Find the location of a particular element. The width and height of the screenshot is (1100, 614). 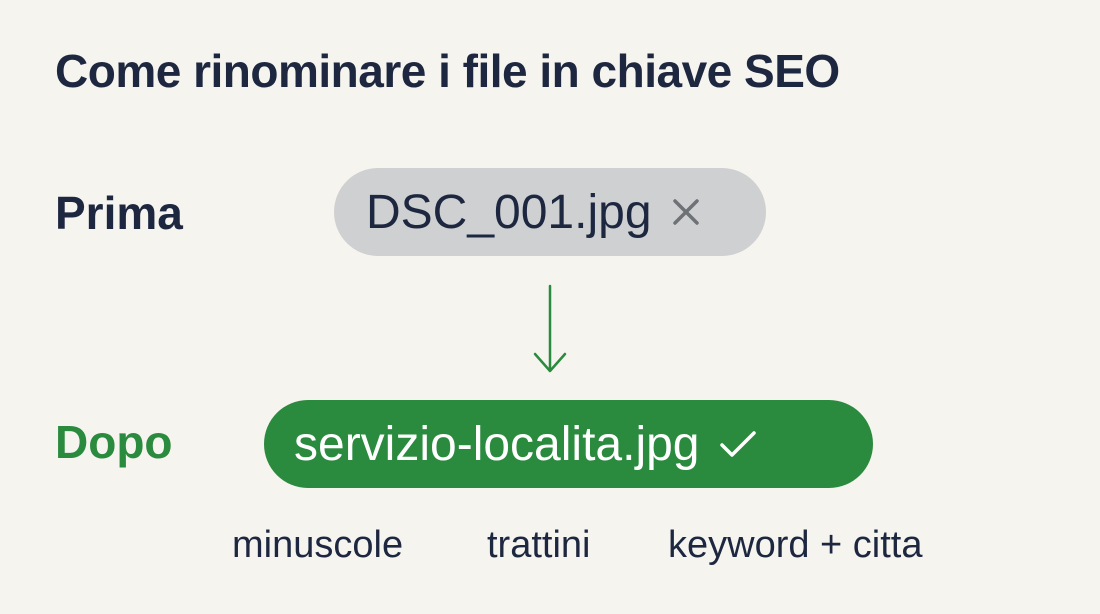

after-filename: servizio-localita.jpg is located at coordinates (497, 444).